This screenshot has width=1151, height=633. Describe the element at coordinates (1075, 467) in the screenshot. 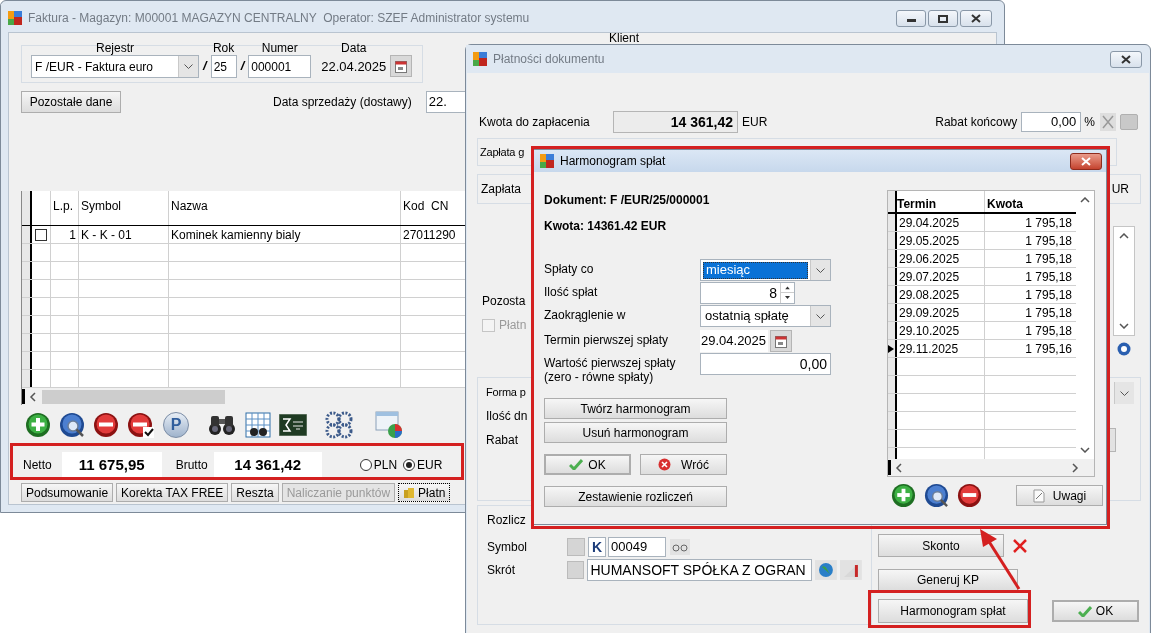

I see `scroll-right-icon` at that location.